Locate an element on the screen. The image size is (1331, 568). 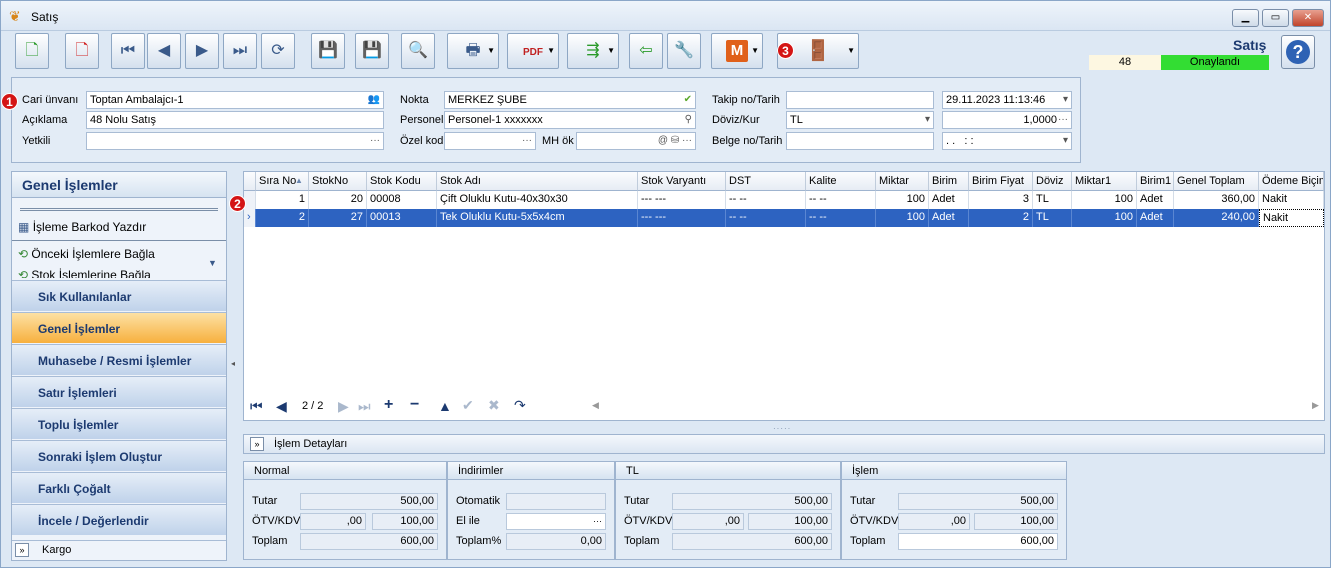
normal-title: Normal is located at coordinates (345, 471).